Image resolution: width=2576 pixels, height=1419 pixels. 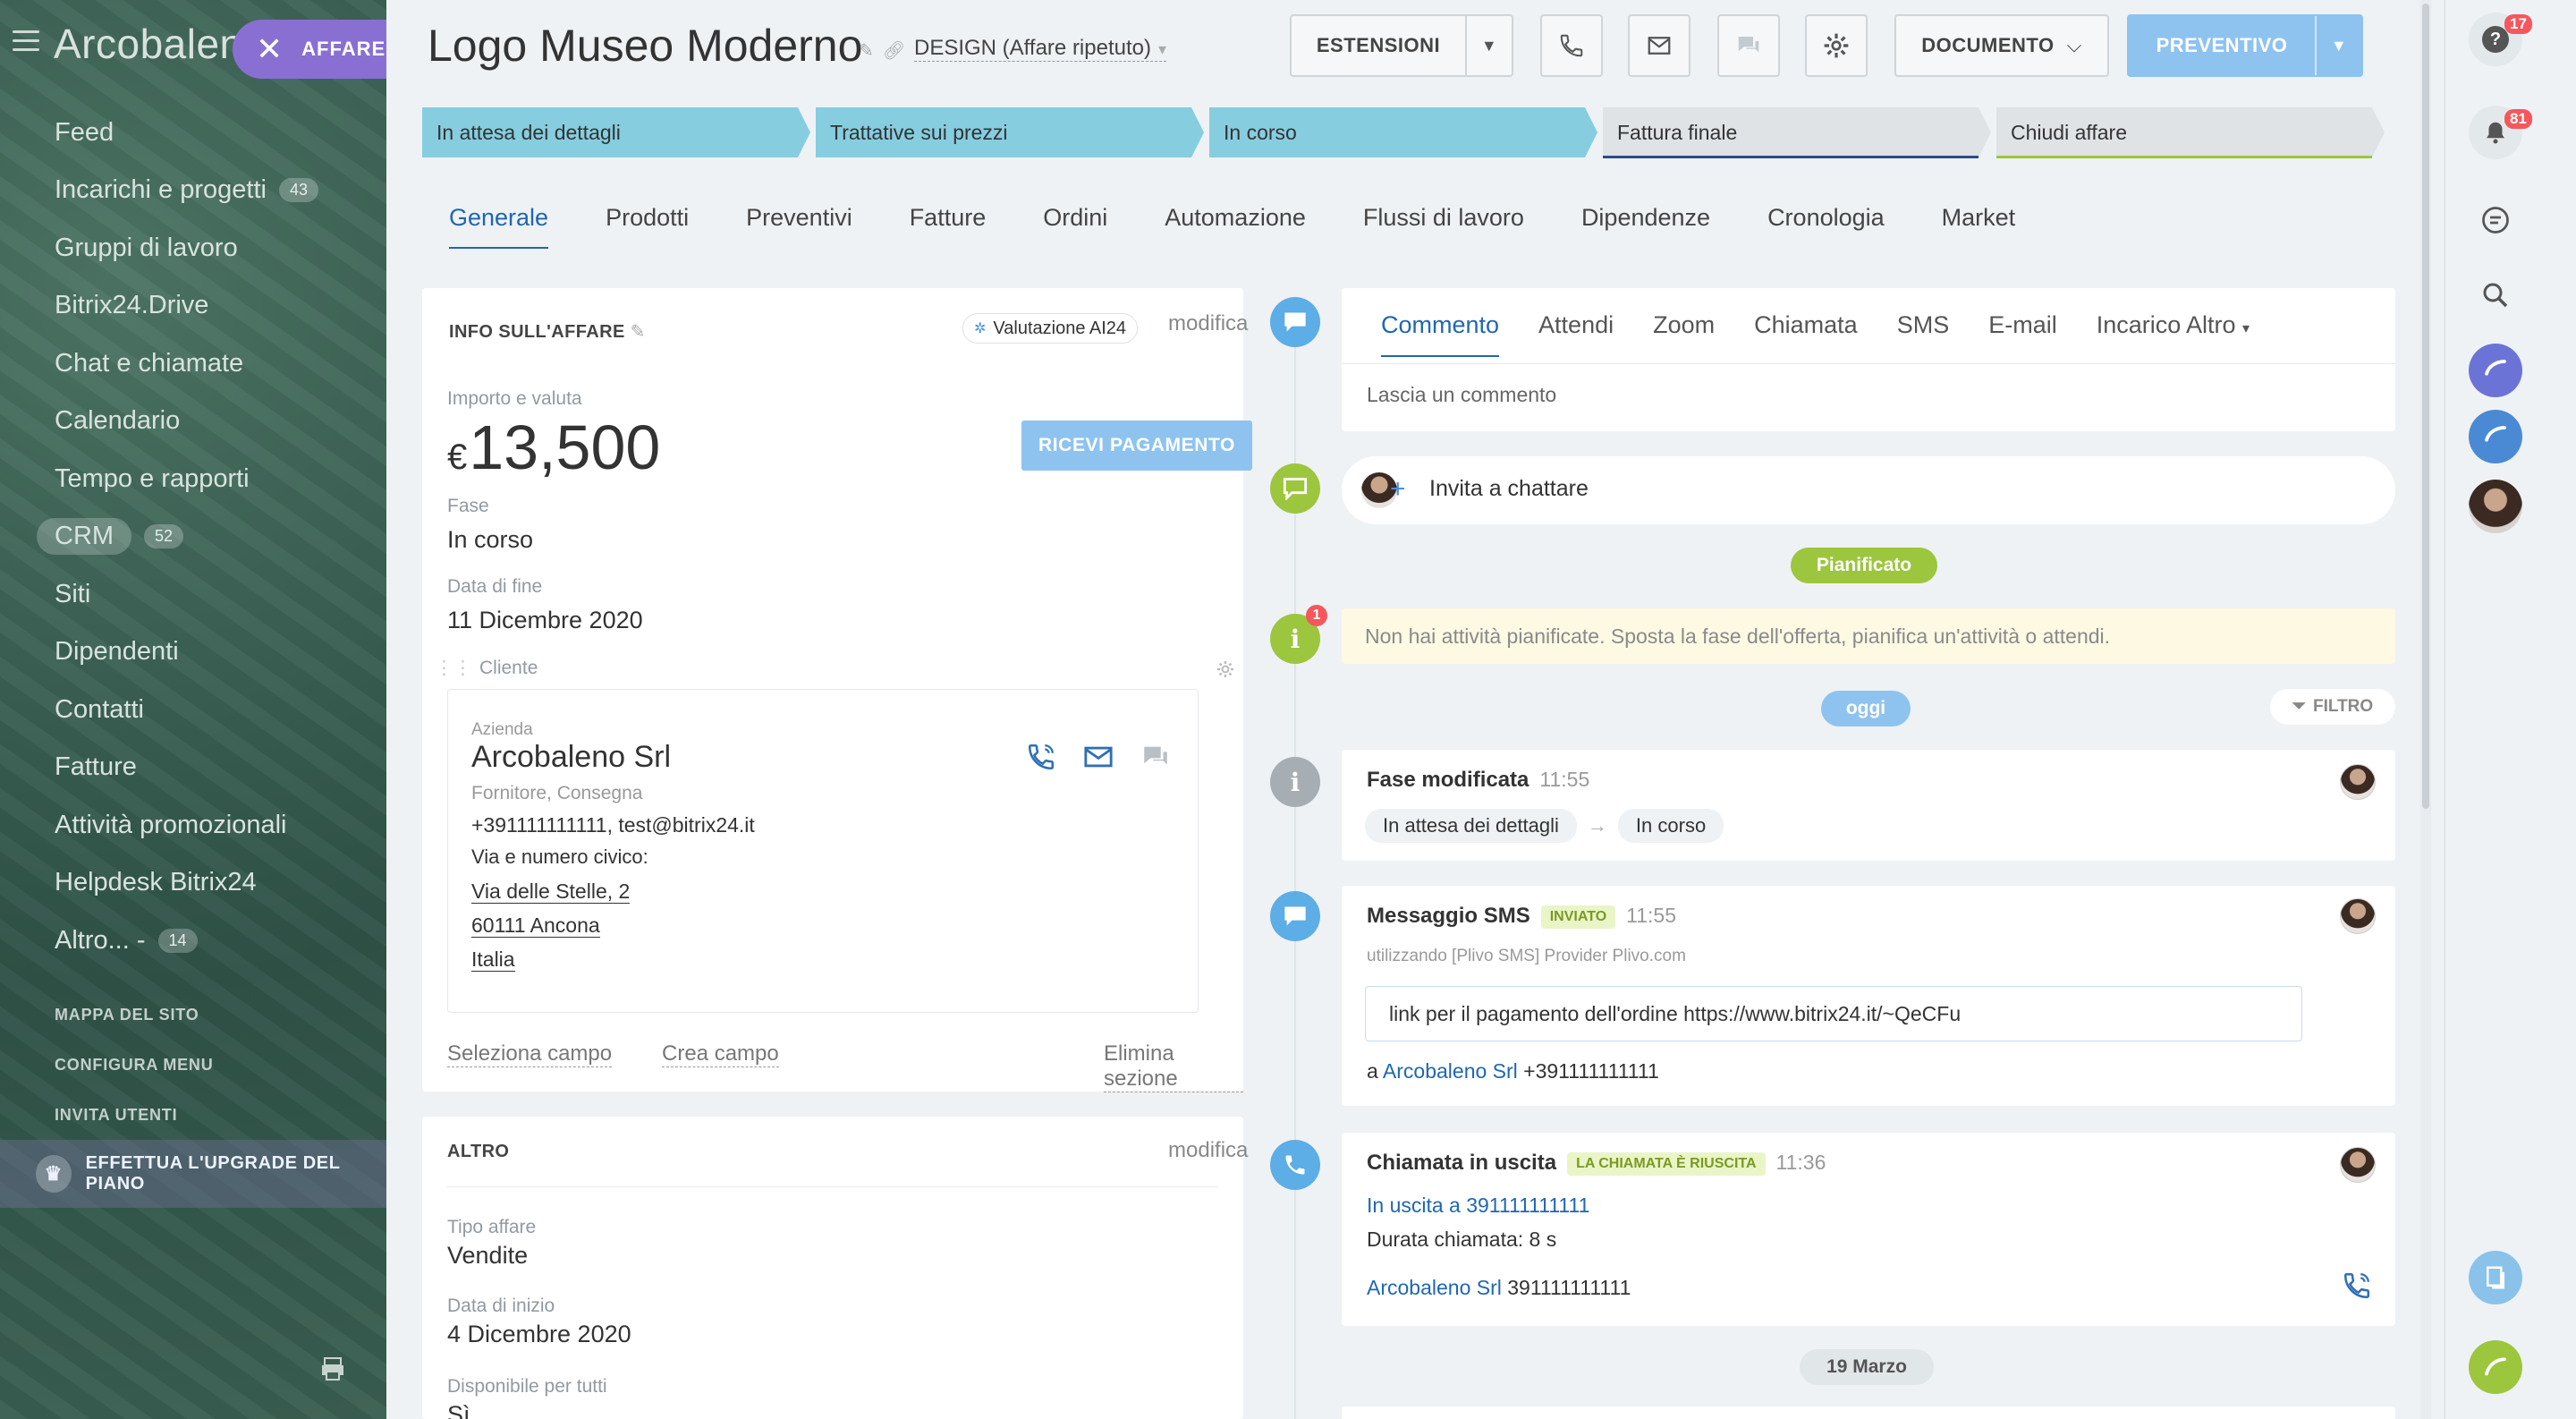 What do you see at coordinates (616, 132) in the screenshot?
I see `stage-waiting-details: In attesa dei dettagli` at bounding box center [616, 132].